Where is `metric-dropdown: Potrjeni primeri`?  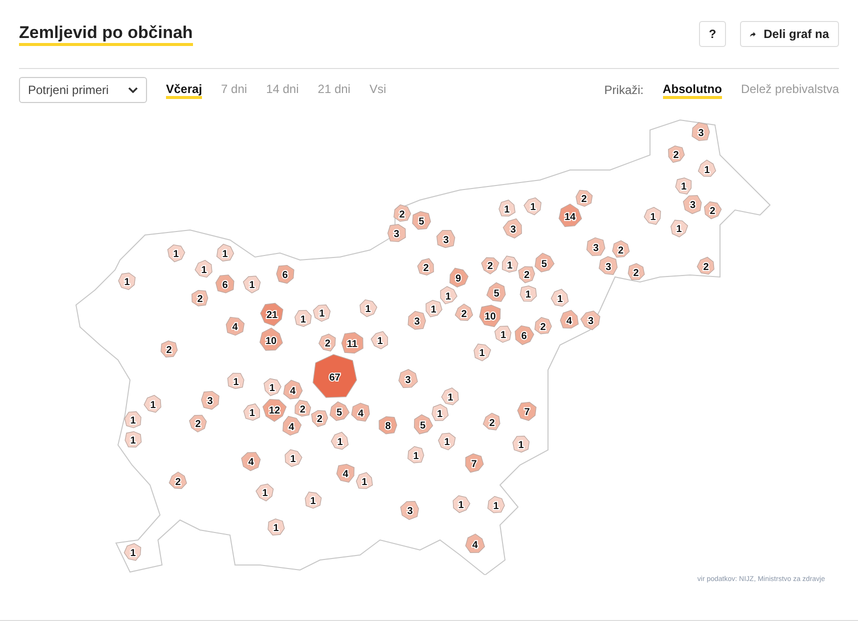 metric-dropdown: Potrjeni primeri is located at coordinates (83, 90).